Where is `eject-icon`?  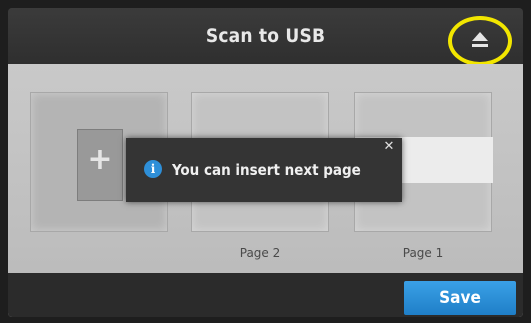 eject-icon is located at coordinates (480, 41).